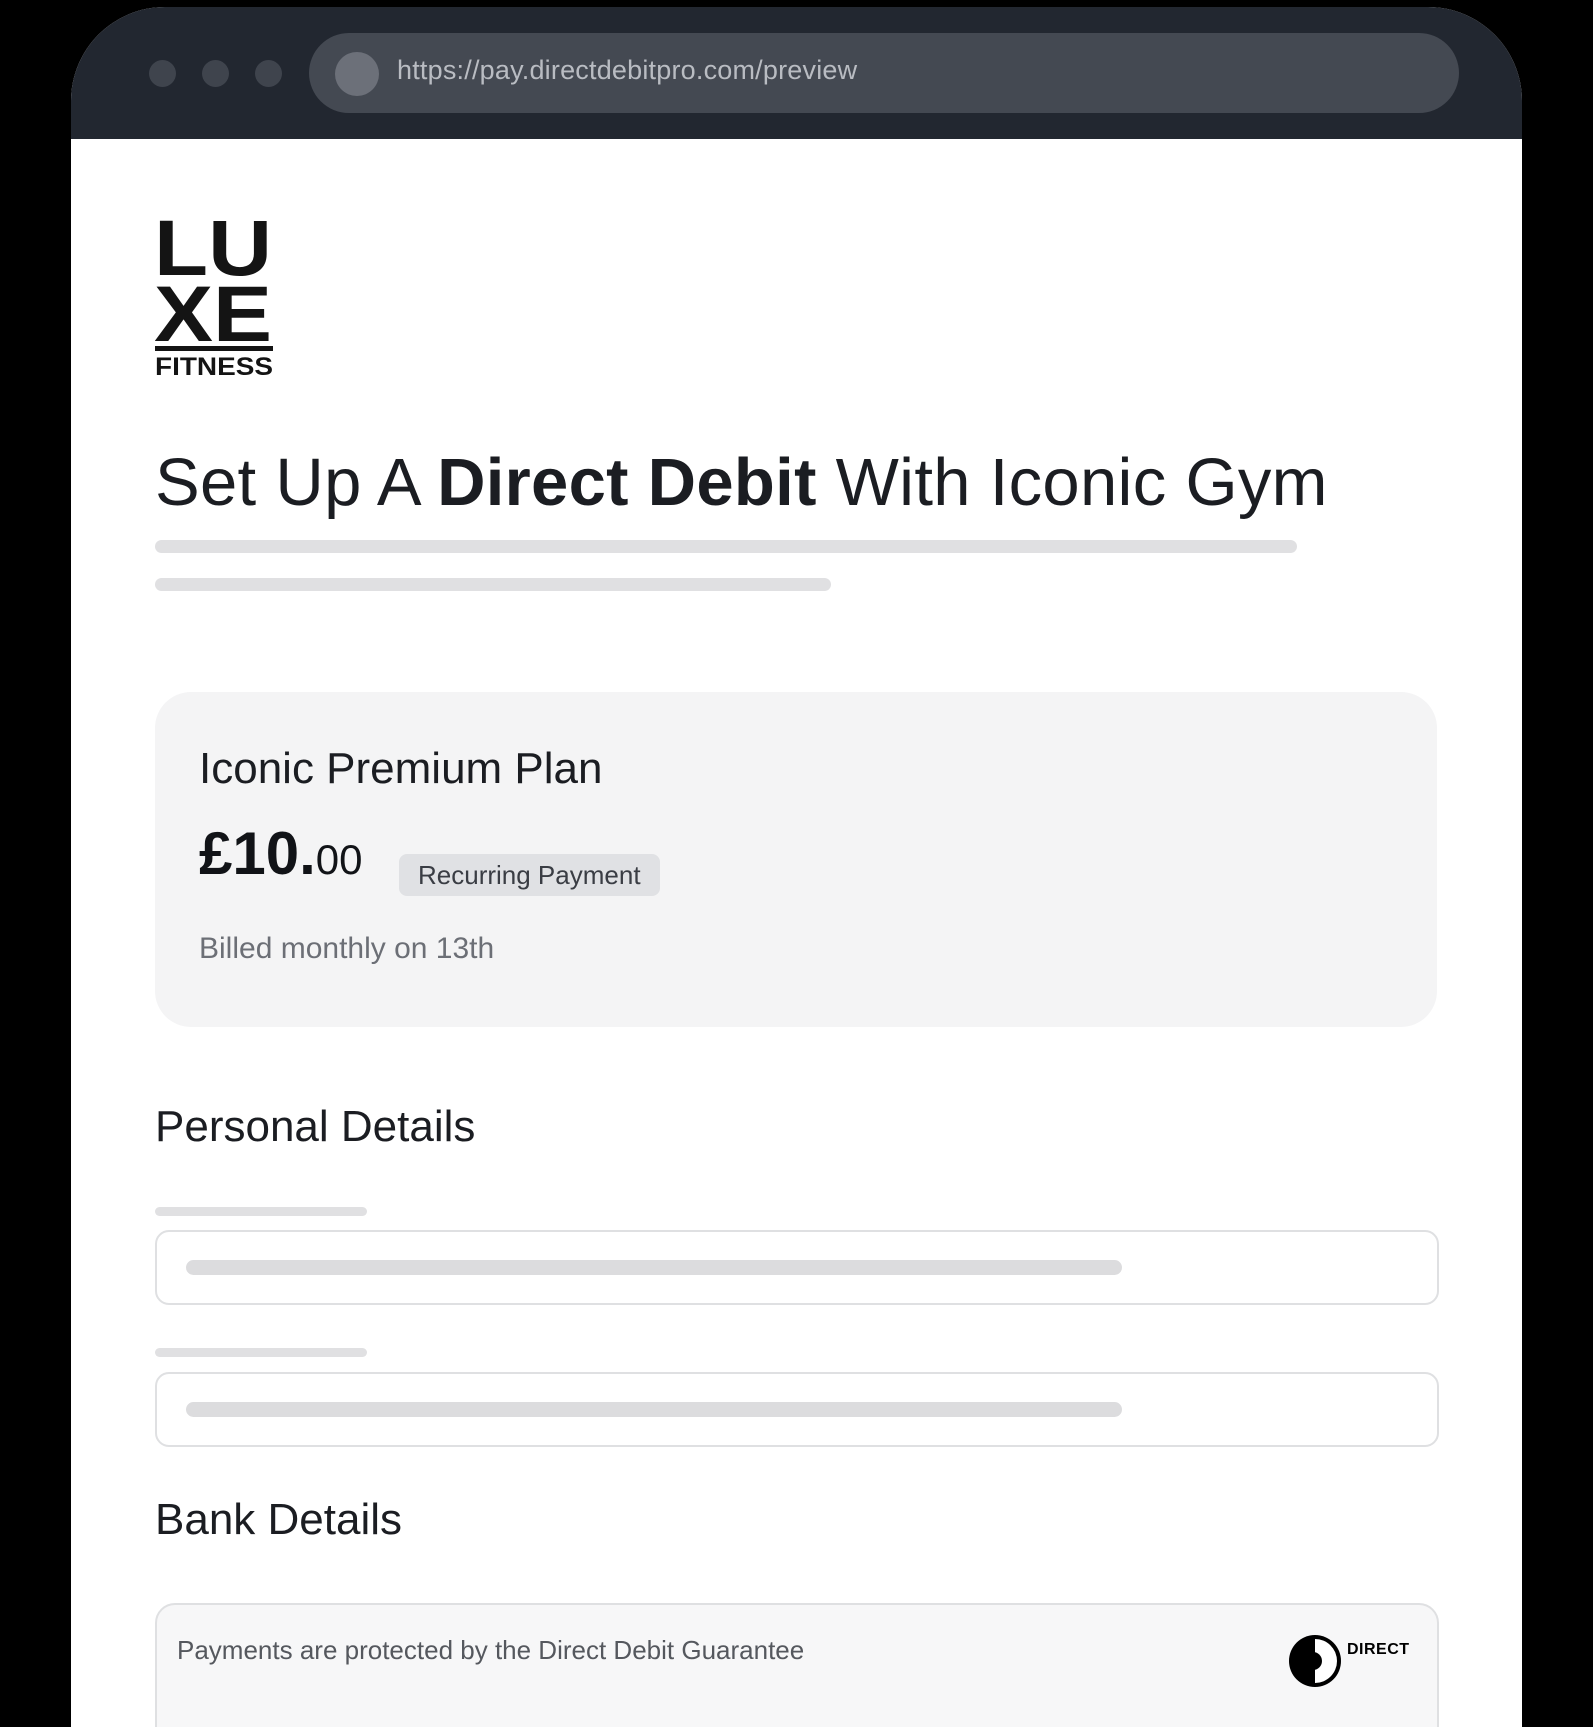  What do you see at coordinates (339, 859) in the screenshot?
I see `price-decimal: 00` at bounding box center [339, 859].